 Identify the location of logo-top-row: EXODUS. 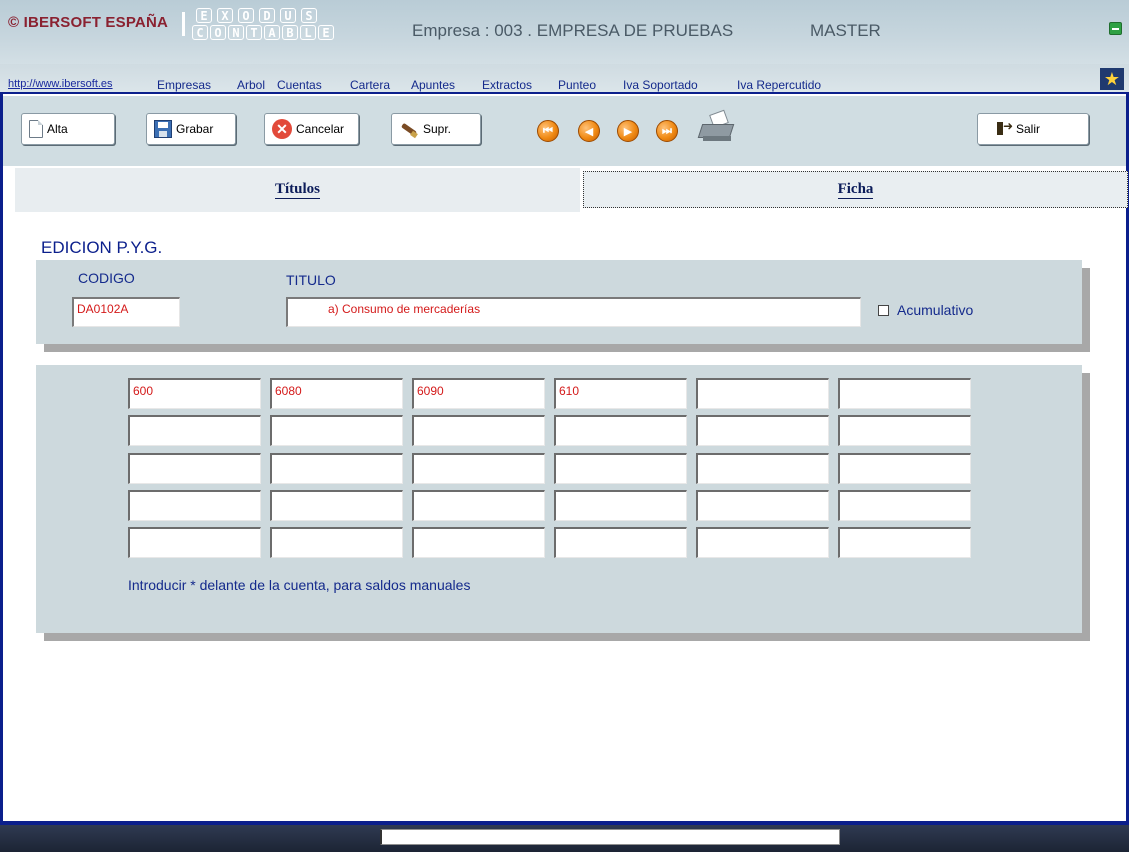
(272, 15).